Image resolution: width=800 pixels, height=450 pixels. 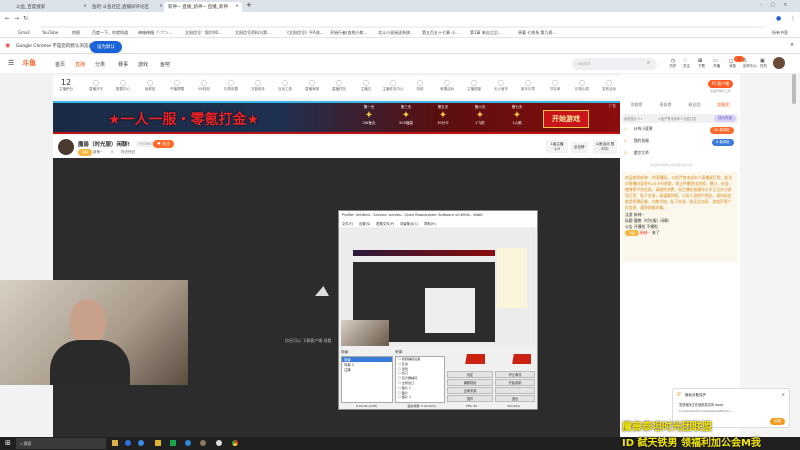 What do you see at coordinates (106, 47) in the screenshot?
I see `set-default-button: 设为默认` at bounding box center [106, 47].